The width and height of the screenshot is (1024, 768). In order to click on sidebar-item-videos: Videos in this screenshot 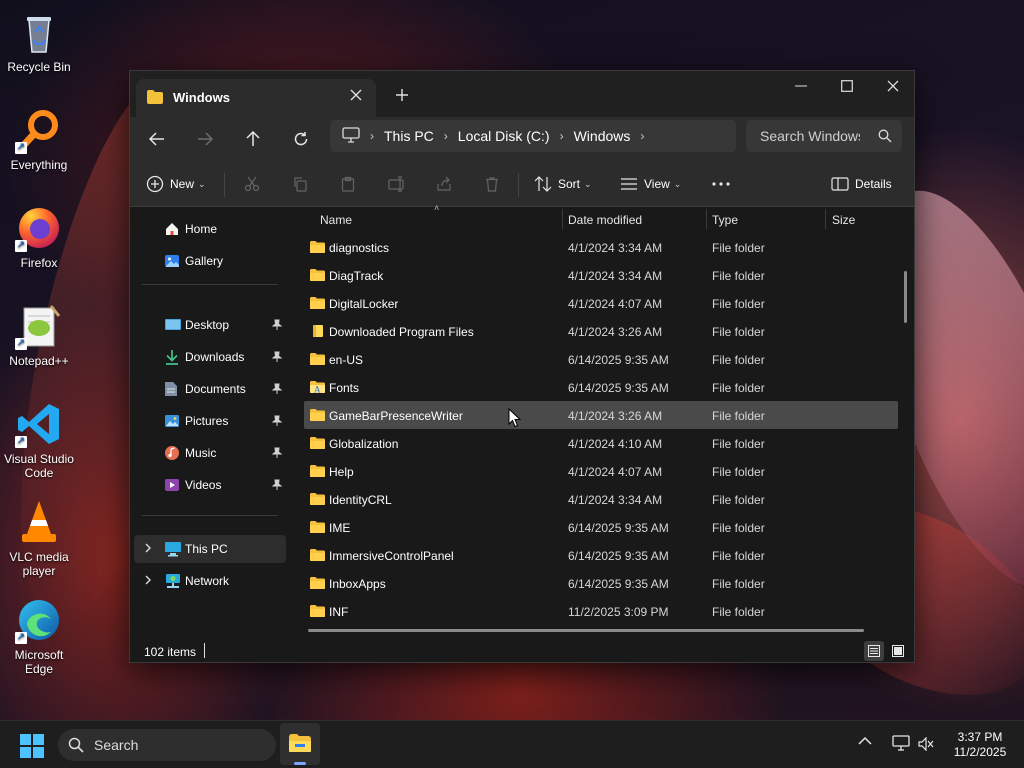, I will do `click(210, 485)`.